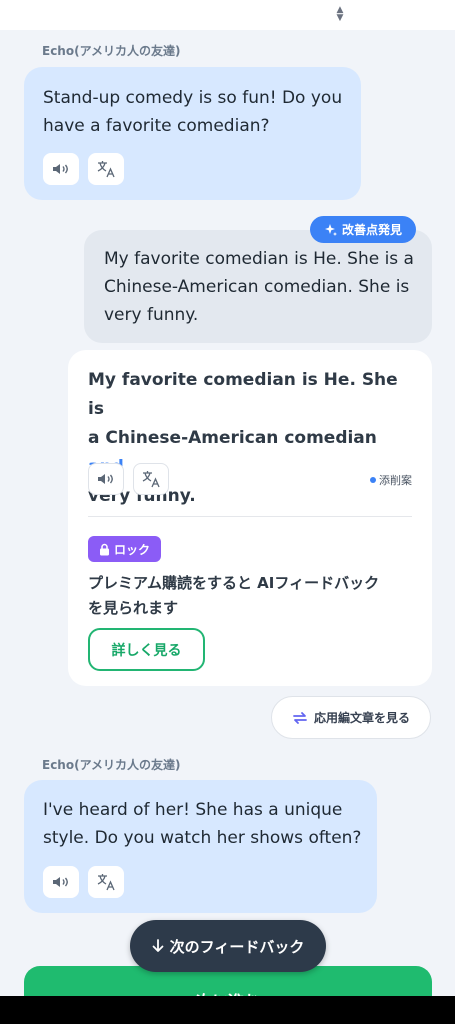 The image size is (455, 1024). I want to click on lock-badge: ロック, so click(124, 549).